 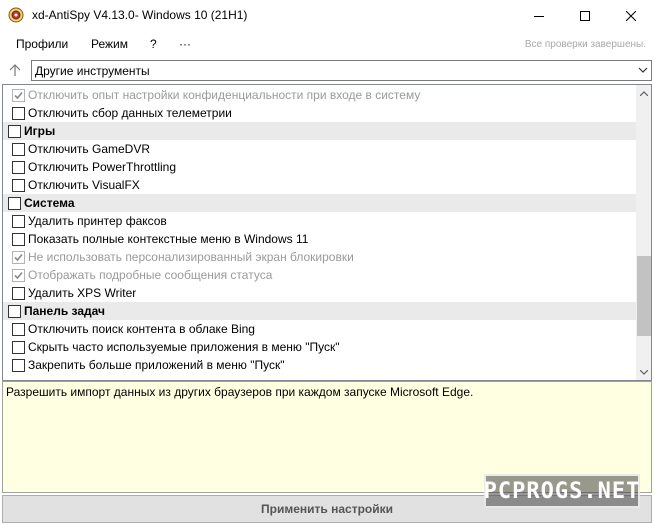 What do you see at coordinates (16, 15) in the screenshot?
I see `shield-app-icon` at bounding box center [16, 15].